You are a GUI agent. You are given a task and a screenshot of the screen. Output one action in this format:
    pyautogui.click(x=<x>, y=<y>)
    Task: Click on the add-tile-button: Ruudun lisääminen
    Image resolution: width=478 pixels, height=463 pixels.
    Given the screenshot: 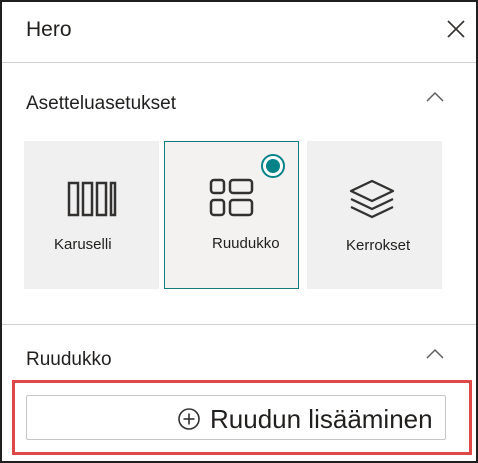 What is the action you would take?
    pyautogui.click(x=236, y=417)
    